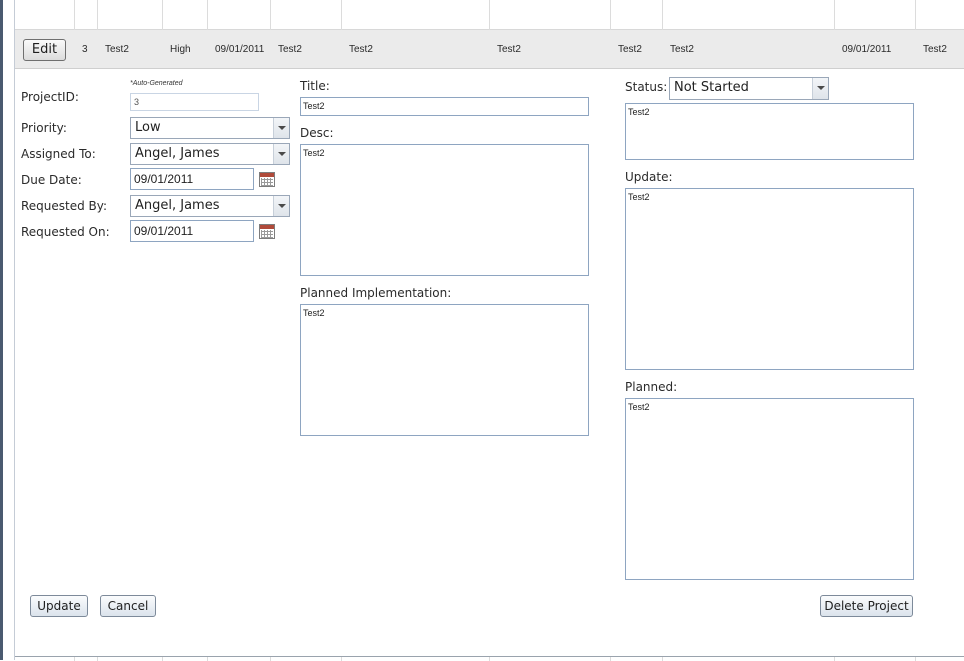 Image resolution: width=964 pixels, height=661 pixels. Describe the element at coordinates (192, 179) in the screenshot. I see `due-date-field: 09/01/2011` at that location.